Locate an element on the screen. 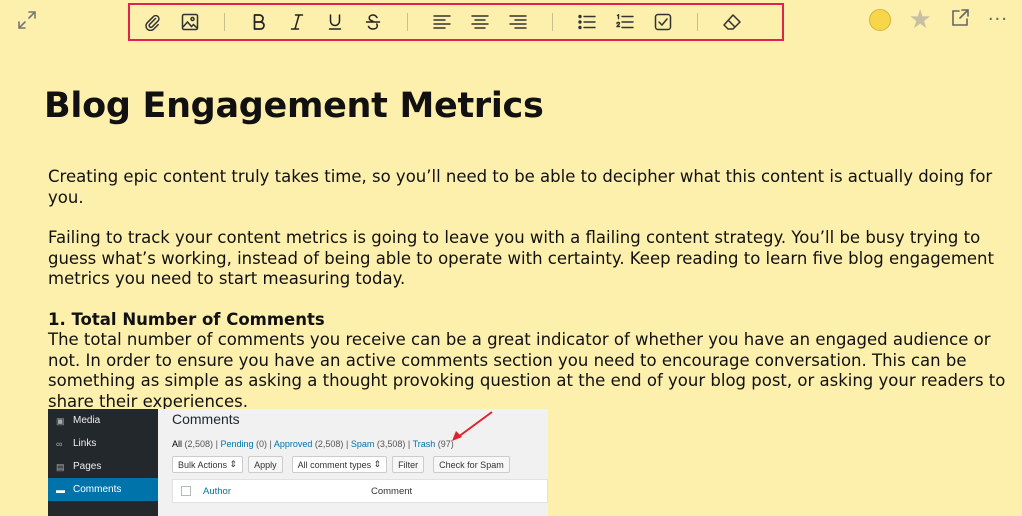 The height and width of the screenshot is (516, 1022). wp-sidebar-item-media: ▣ Media is located at coordinates (78, 420).